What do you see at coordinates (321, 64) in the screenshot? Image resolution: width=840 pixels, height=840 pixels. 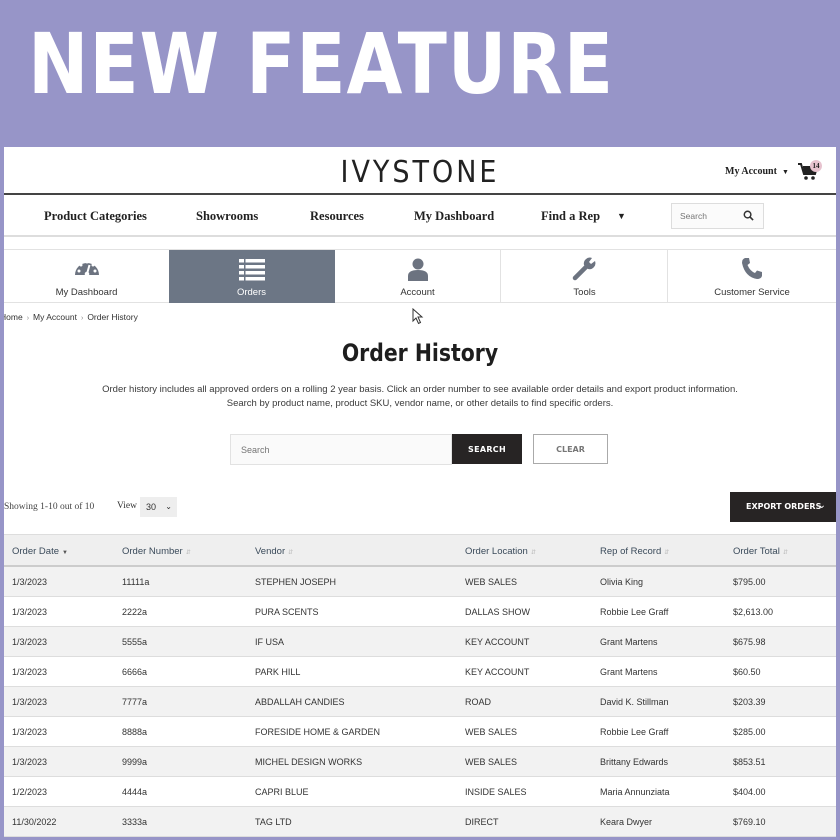 I see `banner-title: NEW FEATURE` at bounding box center [321, 64].